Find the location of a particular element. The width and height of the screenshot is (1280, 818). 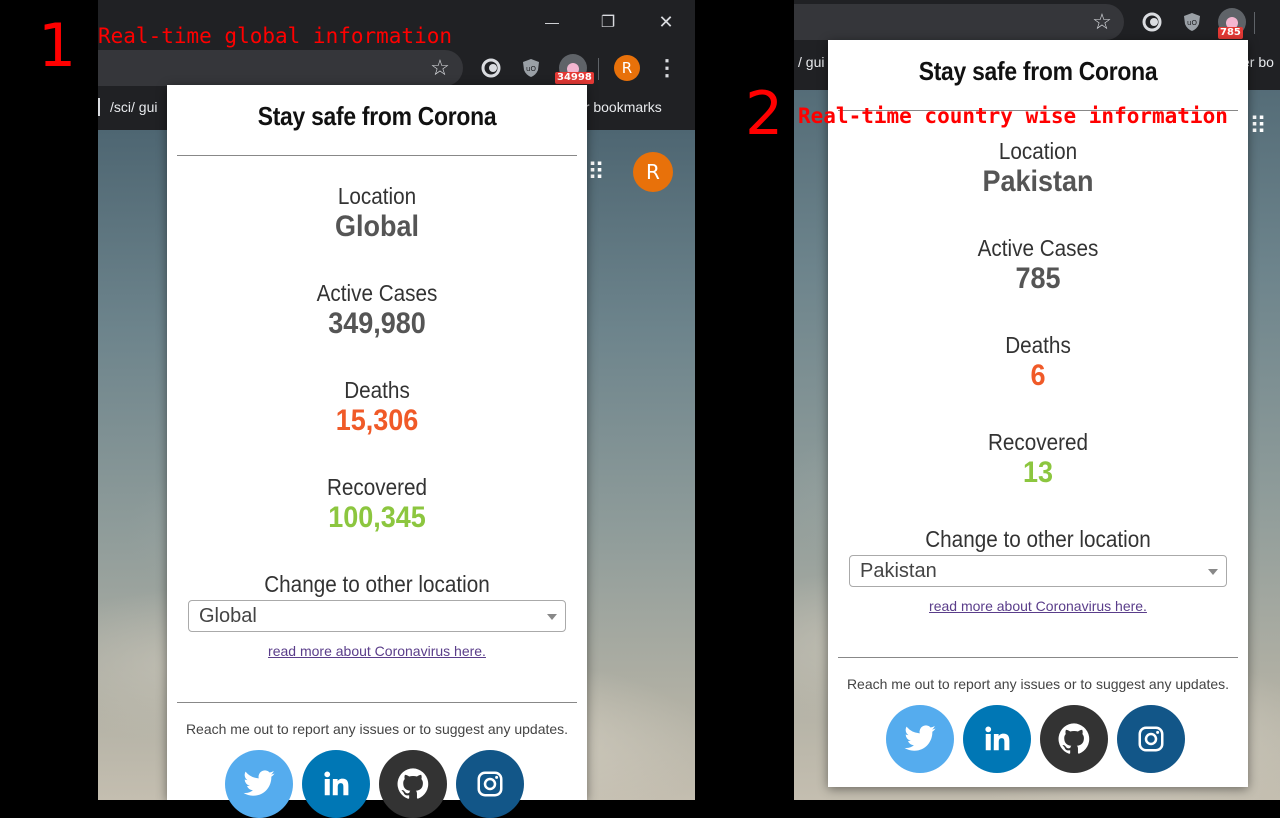

location-select-value: Pakistan is located at coordinates (898, 571).